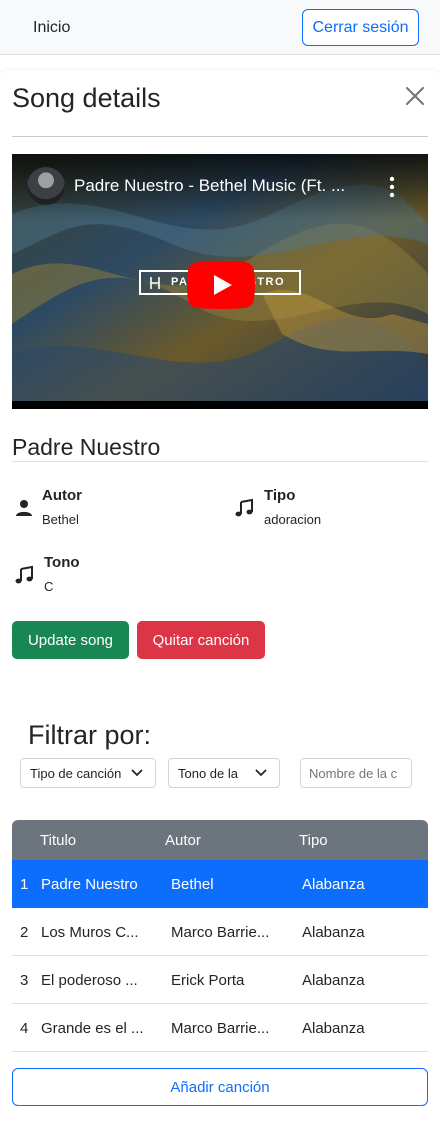 The width and height of the screenshot is (440, 1130). I want to click on play-button-icon, so click(221, 285).